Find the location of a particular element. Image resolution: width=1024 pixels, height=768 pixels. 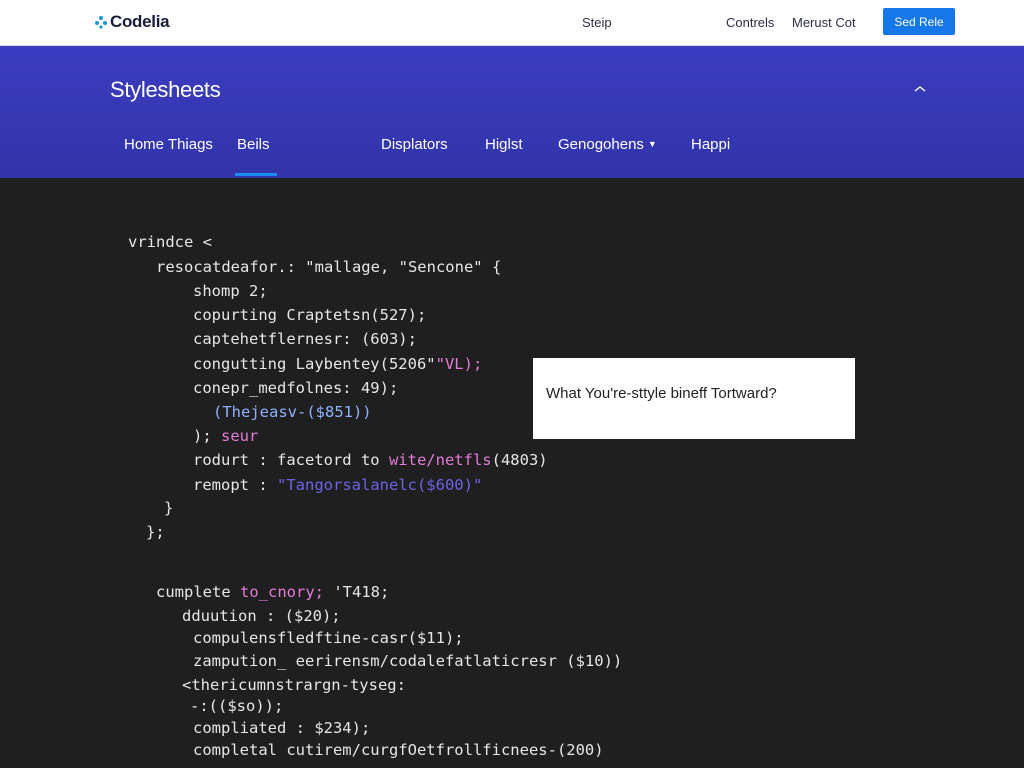

code-line: cumplete to_cnory; 'T418; is located at coordinates (273, 592).